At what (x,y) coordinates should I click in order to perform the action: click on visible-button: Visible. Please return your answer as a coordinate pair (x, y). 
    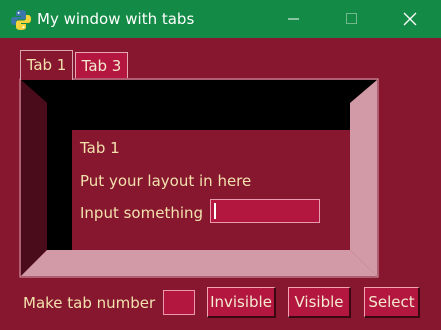
    Looking at the image, I should click on (319, 302).